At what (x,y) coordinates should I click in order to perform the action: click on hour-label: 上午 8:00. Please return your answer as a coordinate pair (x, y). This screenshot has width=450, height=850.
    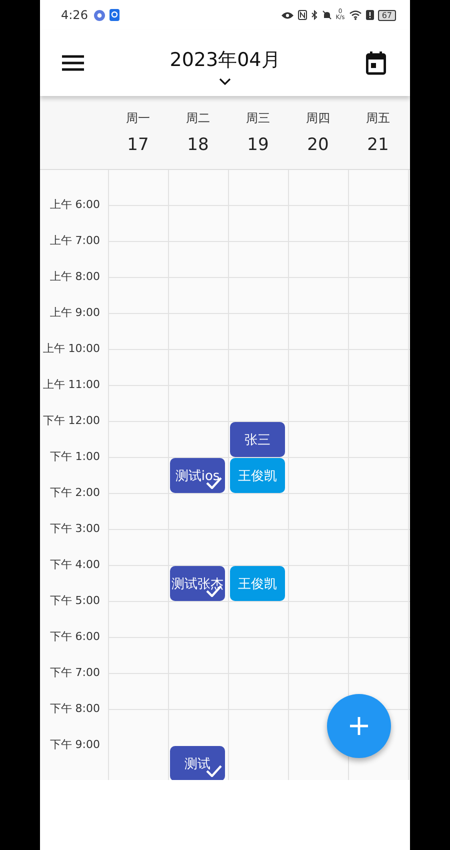
    Looking at the image, I should click on (75, 277).